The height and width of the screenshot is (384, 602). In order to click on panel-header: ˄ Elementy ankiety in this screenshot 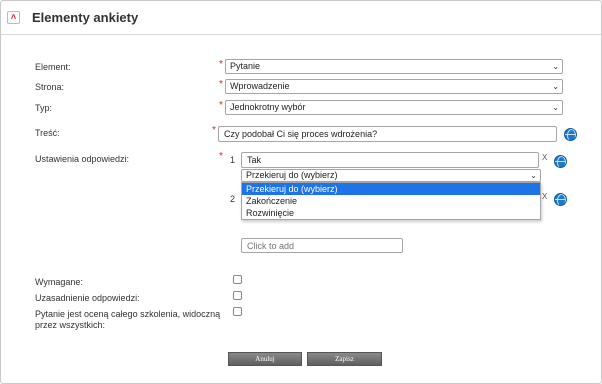, I will do `click(301, 18)`.